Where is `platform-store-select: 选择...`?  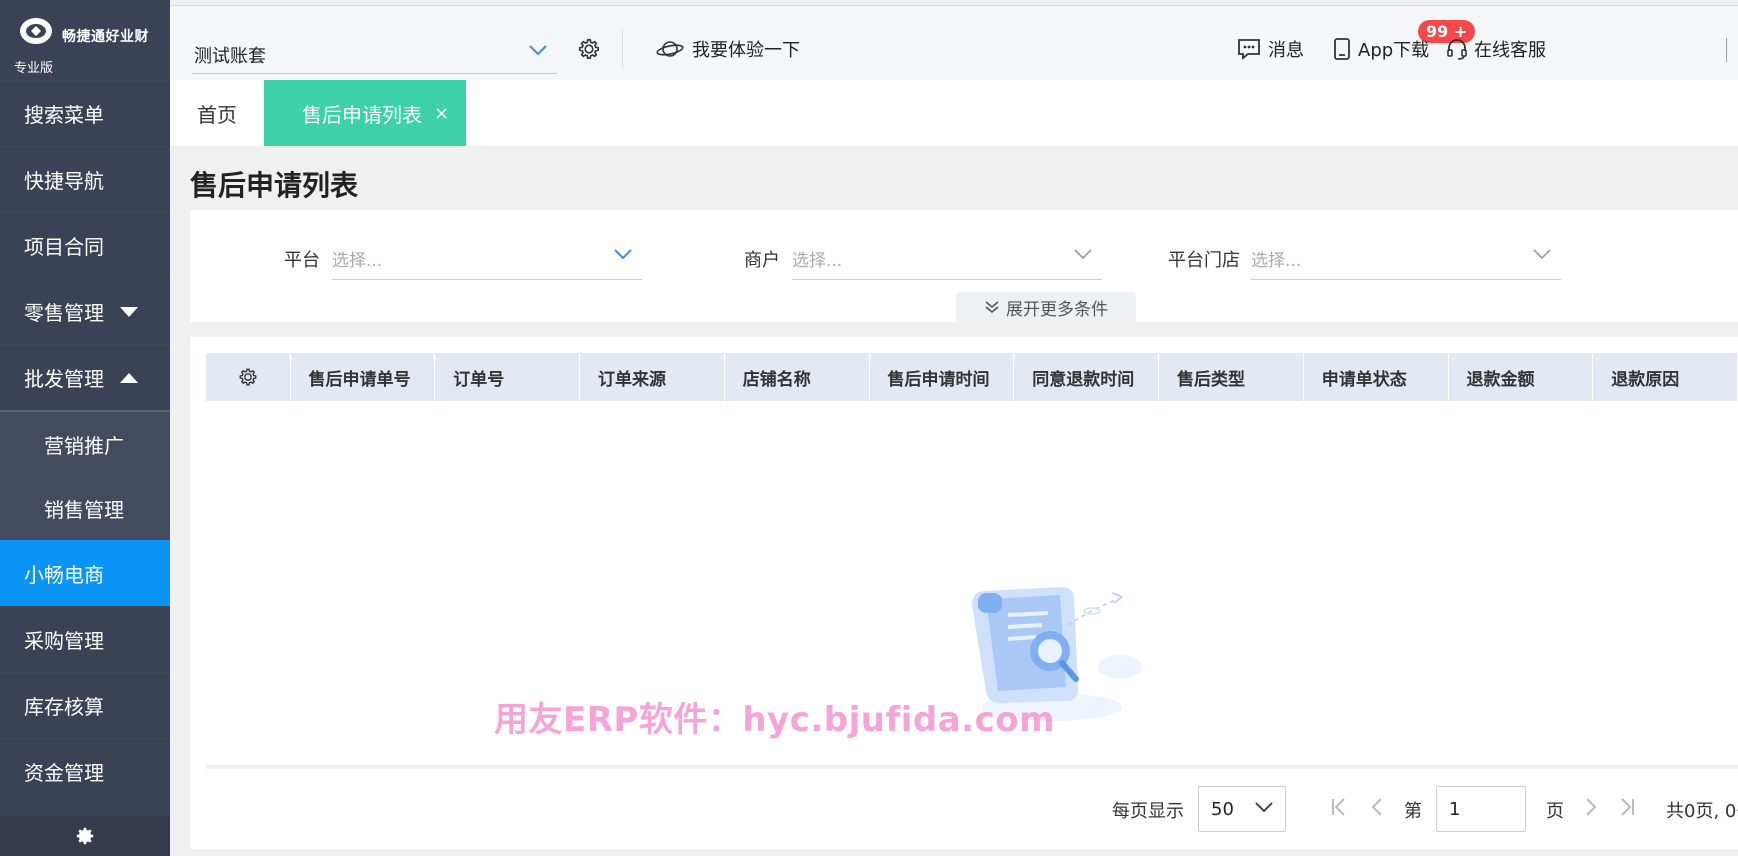
platform-store-select: 选择... is located at coordinates (1406, 258).